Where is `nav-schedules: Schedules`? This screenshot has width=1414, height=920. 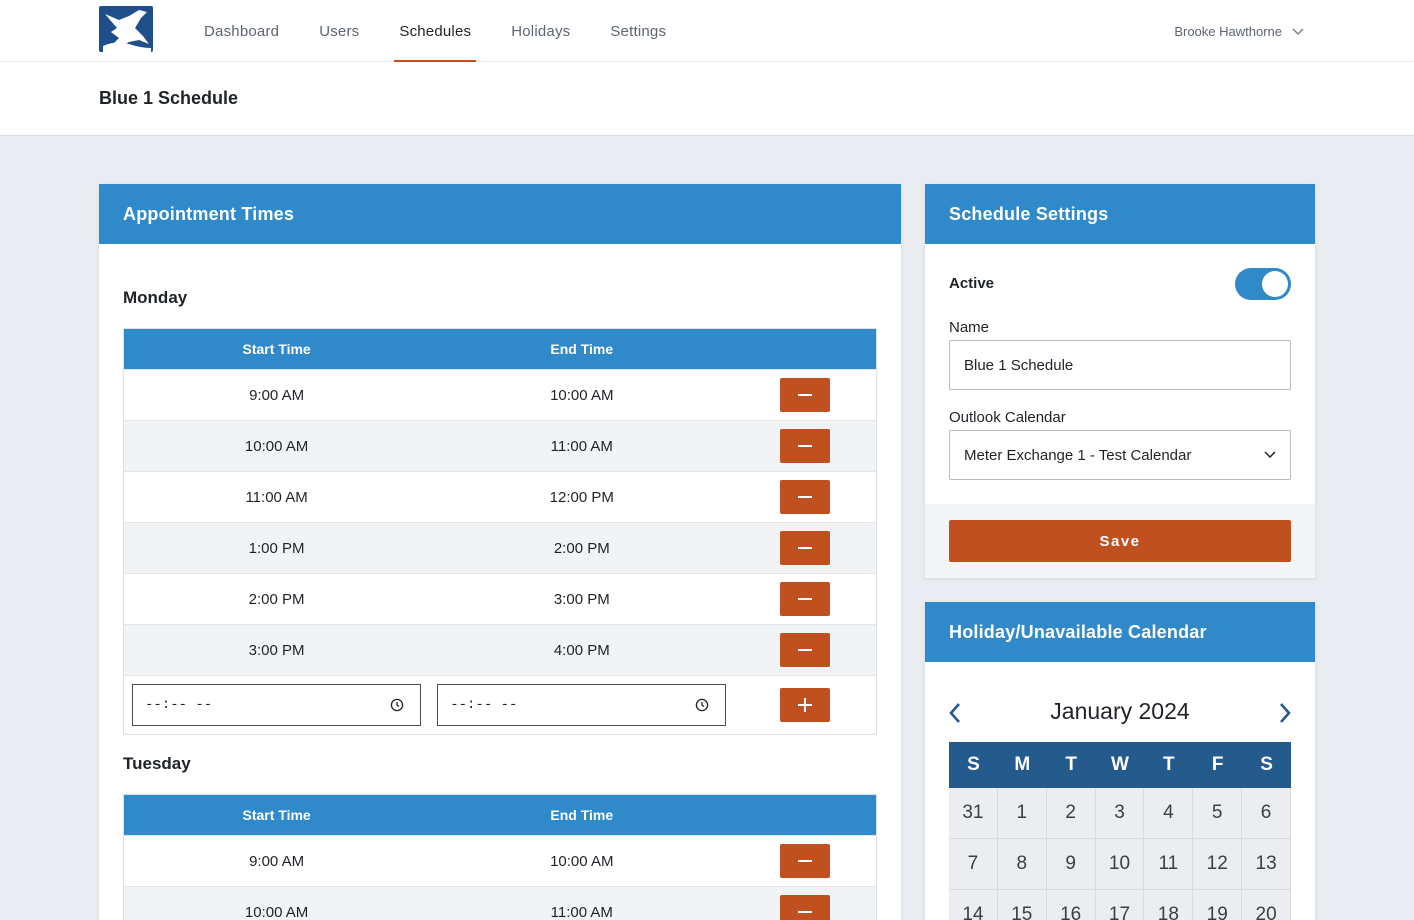
nav-schedules: Schedules is located at coordinates (435, 31).